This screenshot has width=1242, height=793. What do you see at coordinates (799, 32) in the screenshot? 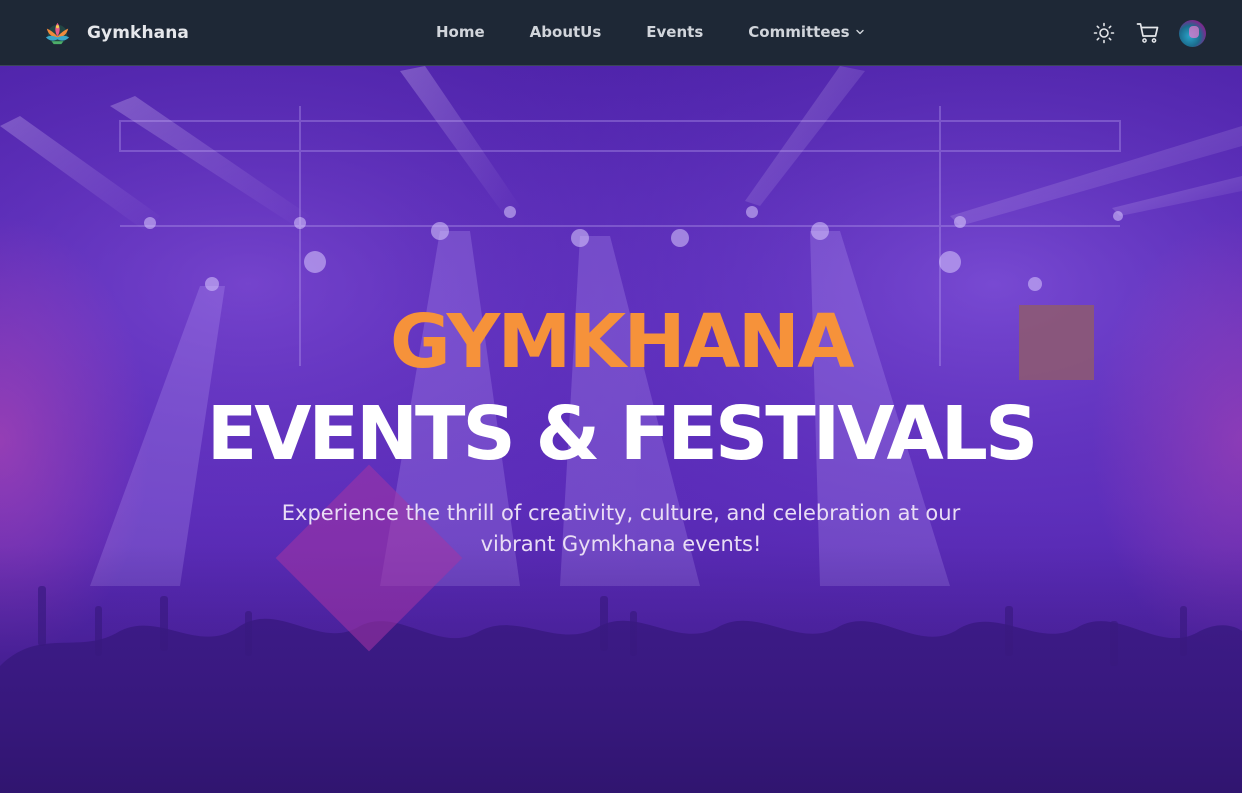
I see `nav-committees-label: Committees` at bounding box center [799, 32].